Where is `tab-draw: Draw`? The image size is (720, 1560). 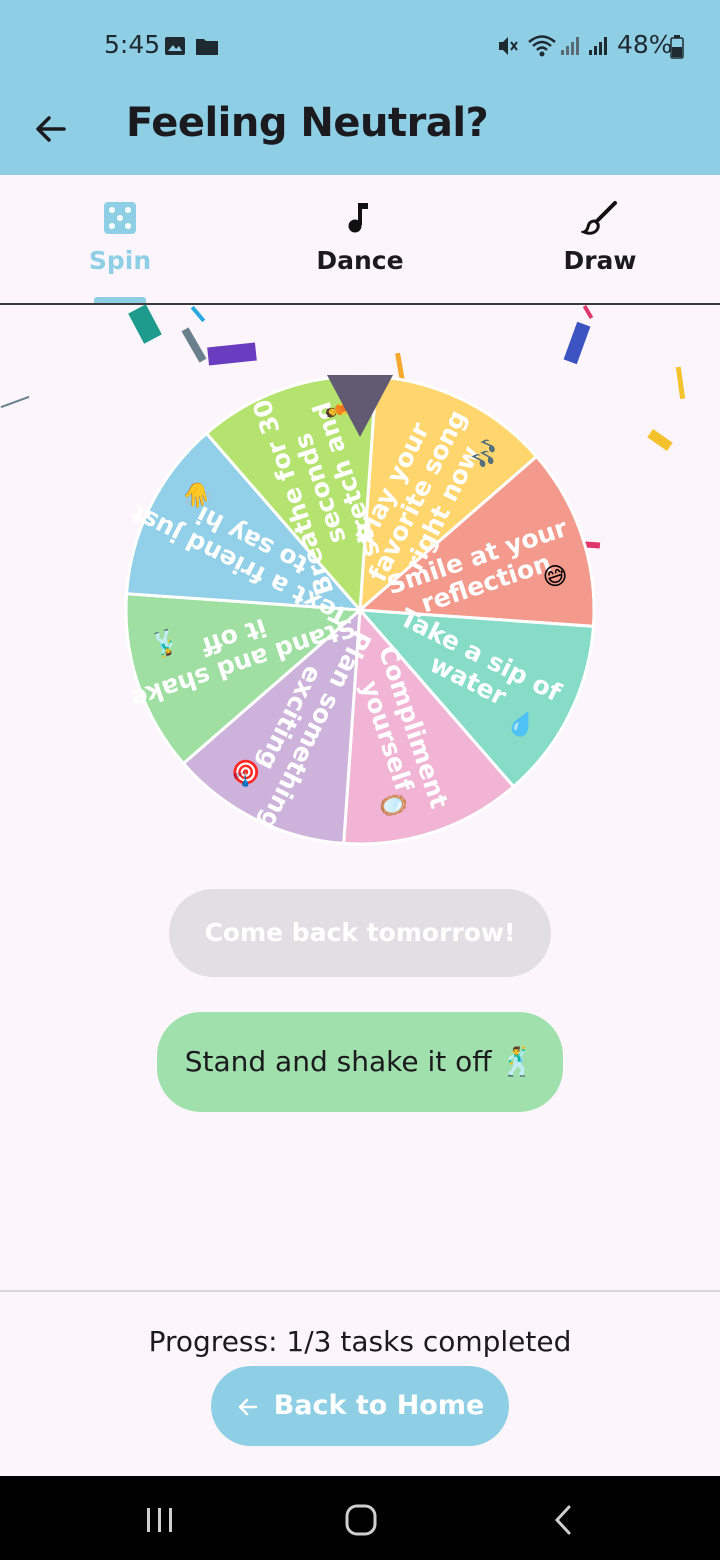 tab-draw: Draw is located at coordinates (600, 239).